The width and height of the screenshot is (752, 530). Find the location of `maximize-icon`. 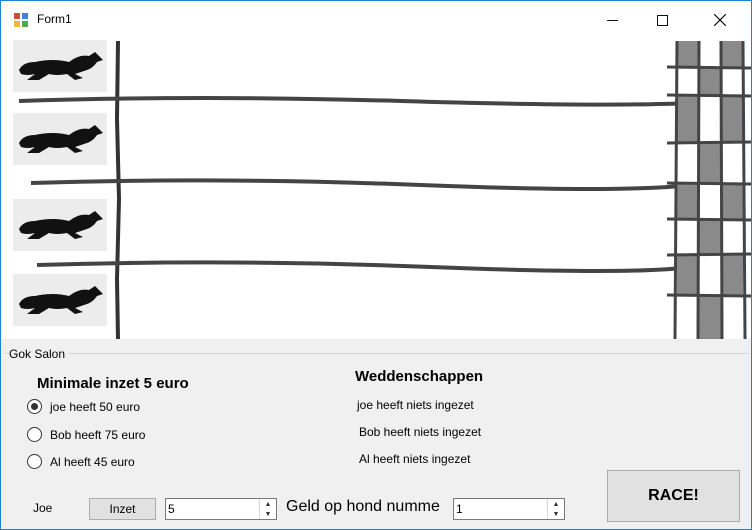

maximize-icon is located at coordinates (662, 20).